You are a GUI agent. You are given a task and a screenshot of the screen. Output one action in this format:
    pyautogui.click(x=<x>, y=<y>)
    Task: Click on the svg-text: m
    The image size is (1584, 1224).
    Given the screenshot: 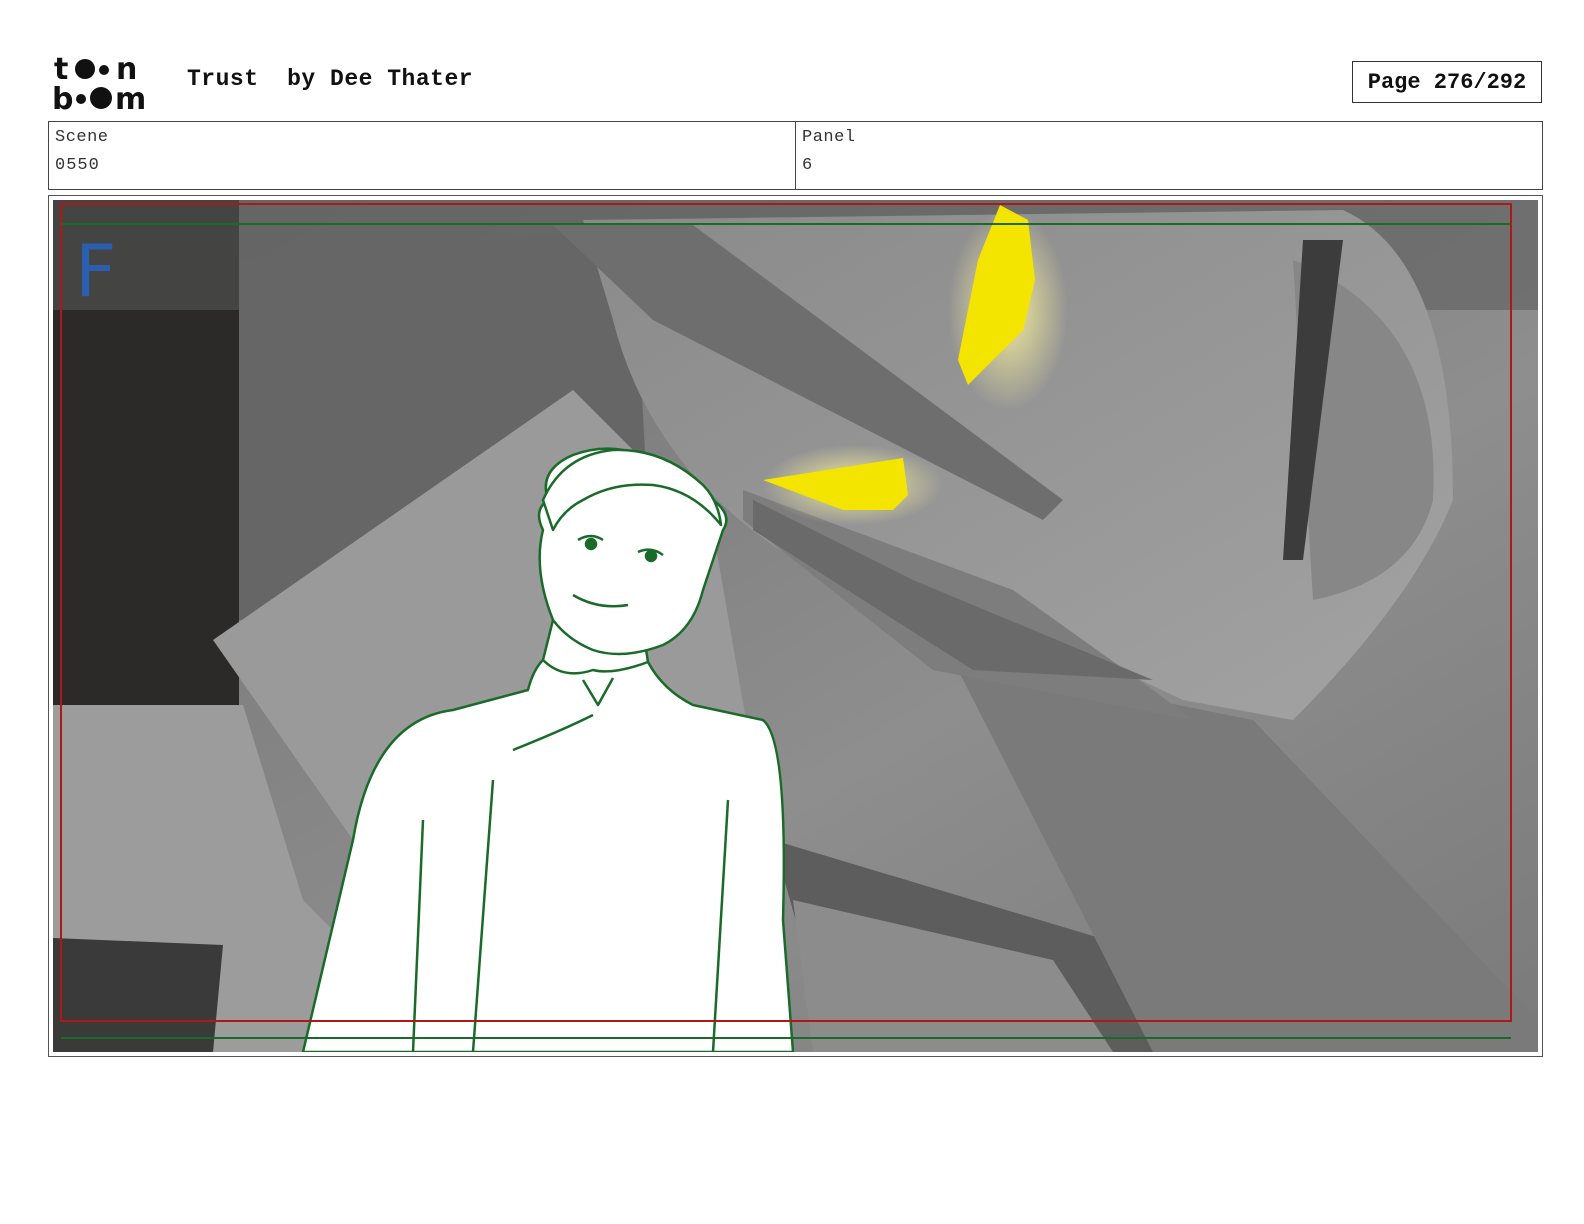 What is the action you would take?
    pyautogui.click(x=130, y=97)
    